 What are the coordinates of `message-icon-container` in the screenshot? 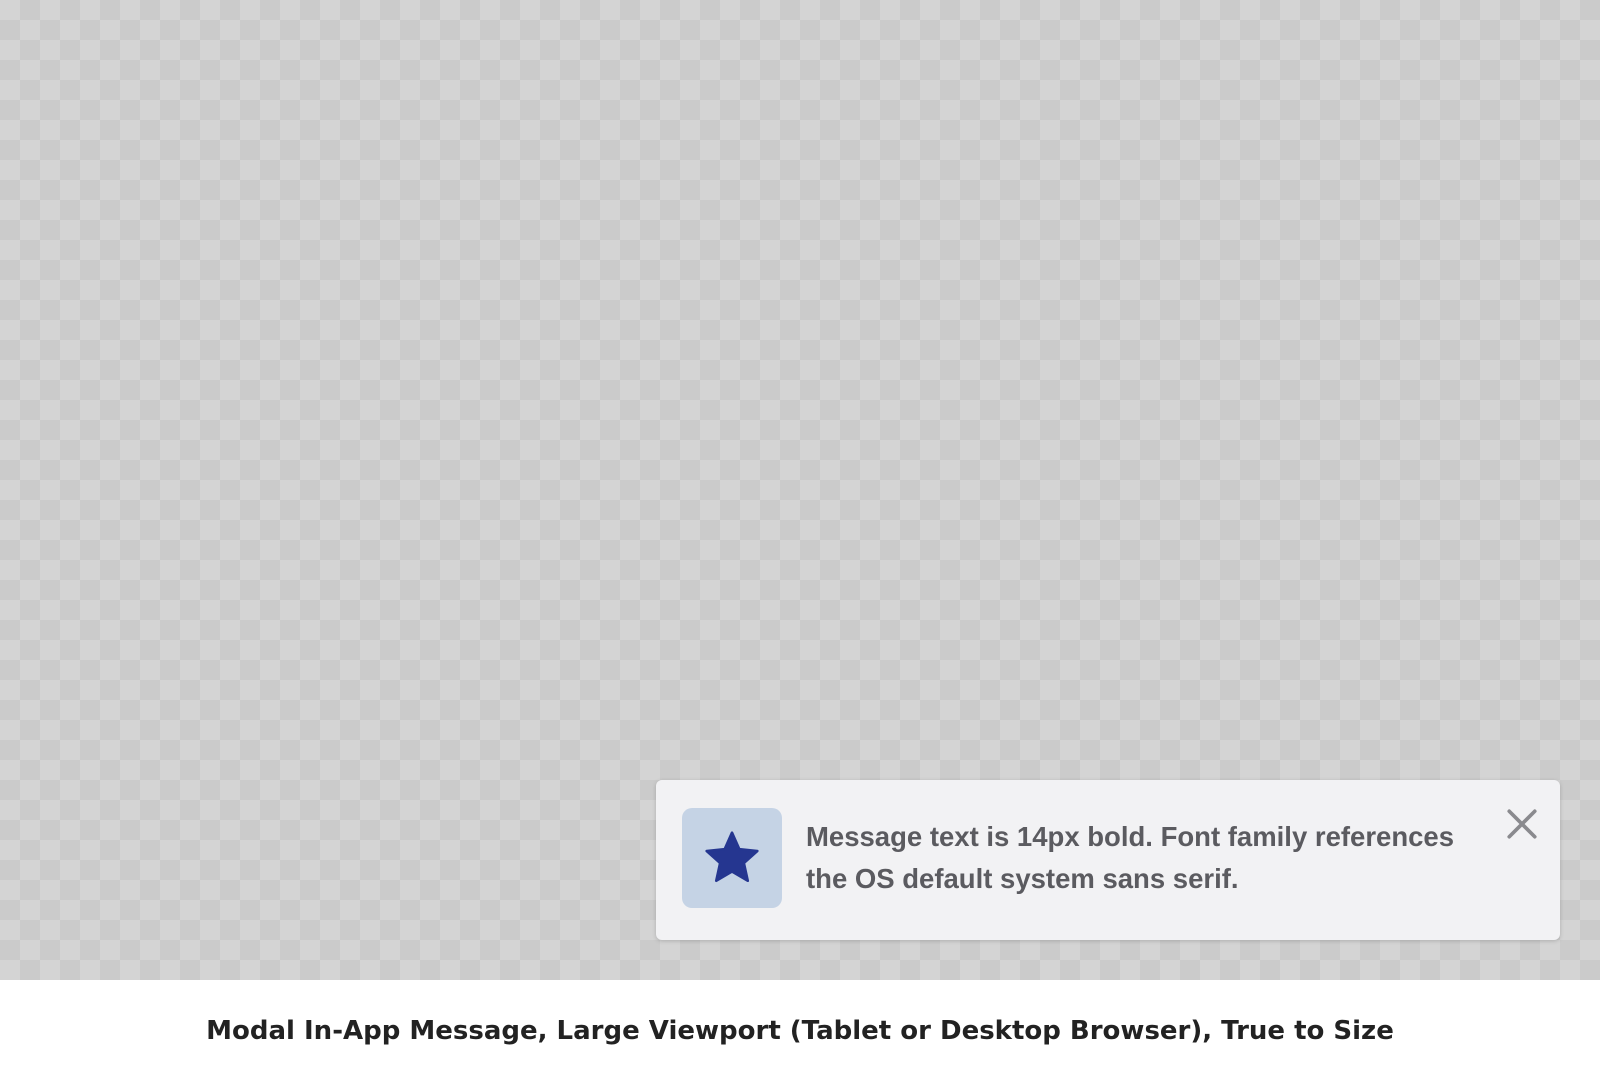 It's located at (732, 858).